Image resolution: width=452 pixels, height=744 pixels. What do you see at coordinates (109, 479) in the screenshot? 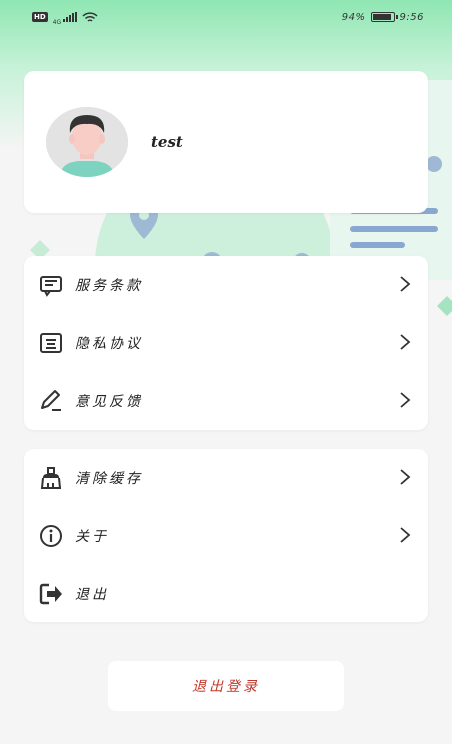
I see `menu-label-clear-cache: 清除缓存` at bounding box center [109, 479].